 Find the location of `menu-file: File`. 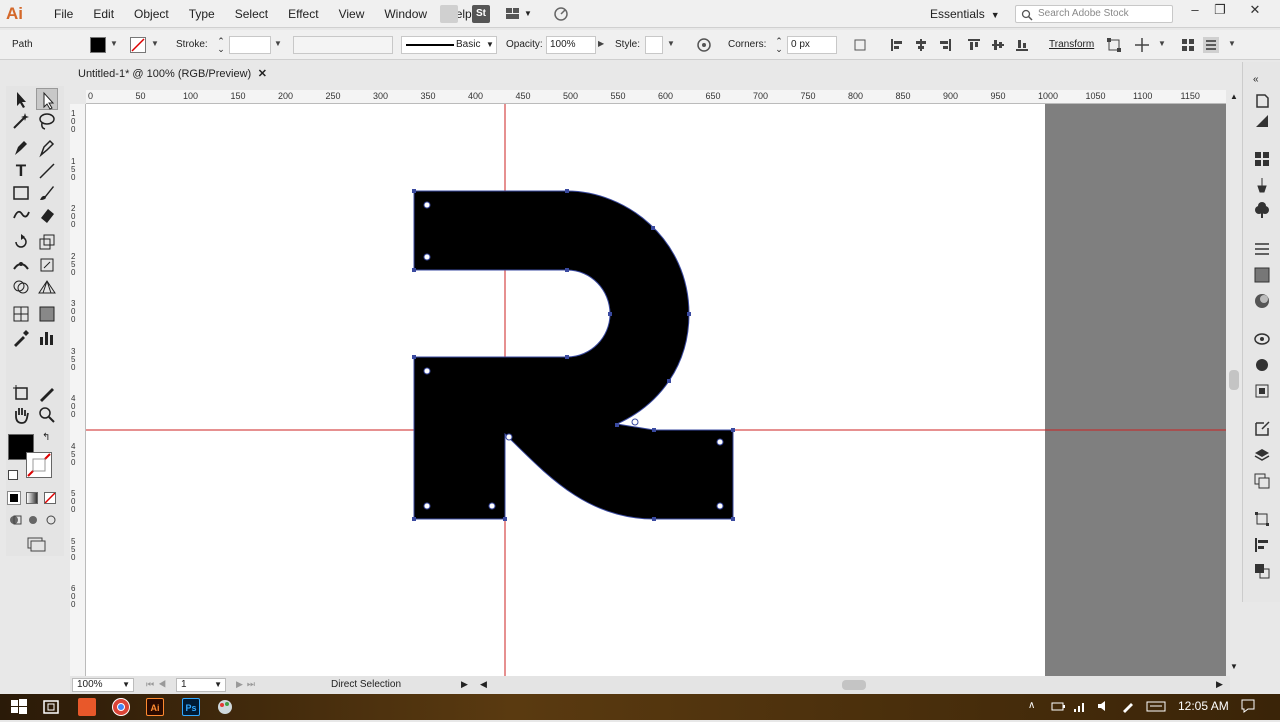

menu-file: File is located at coordinates (63, 14).